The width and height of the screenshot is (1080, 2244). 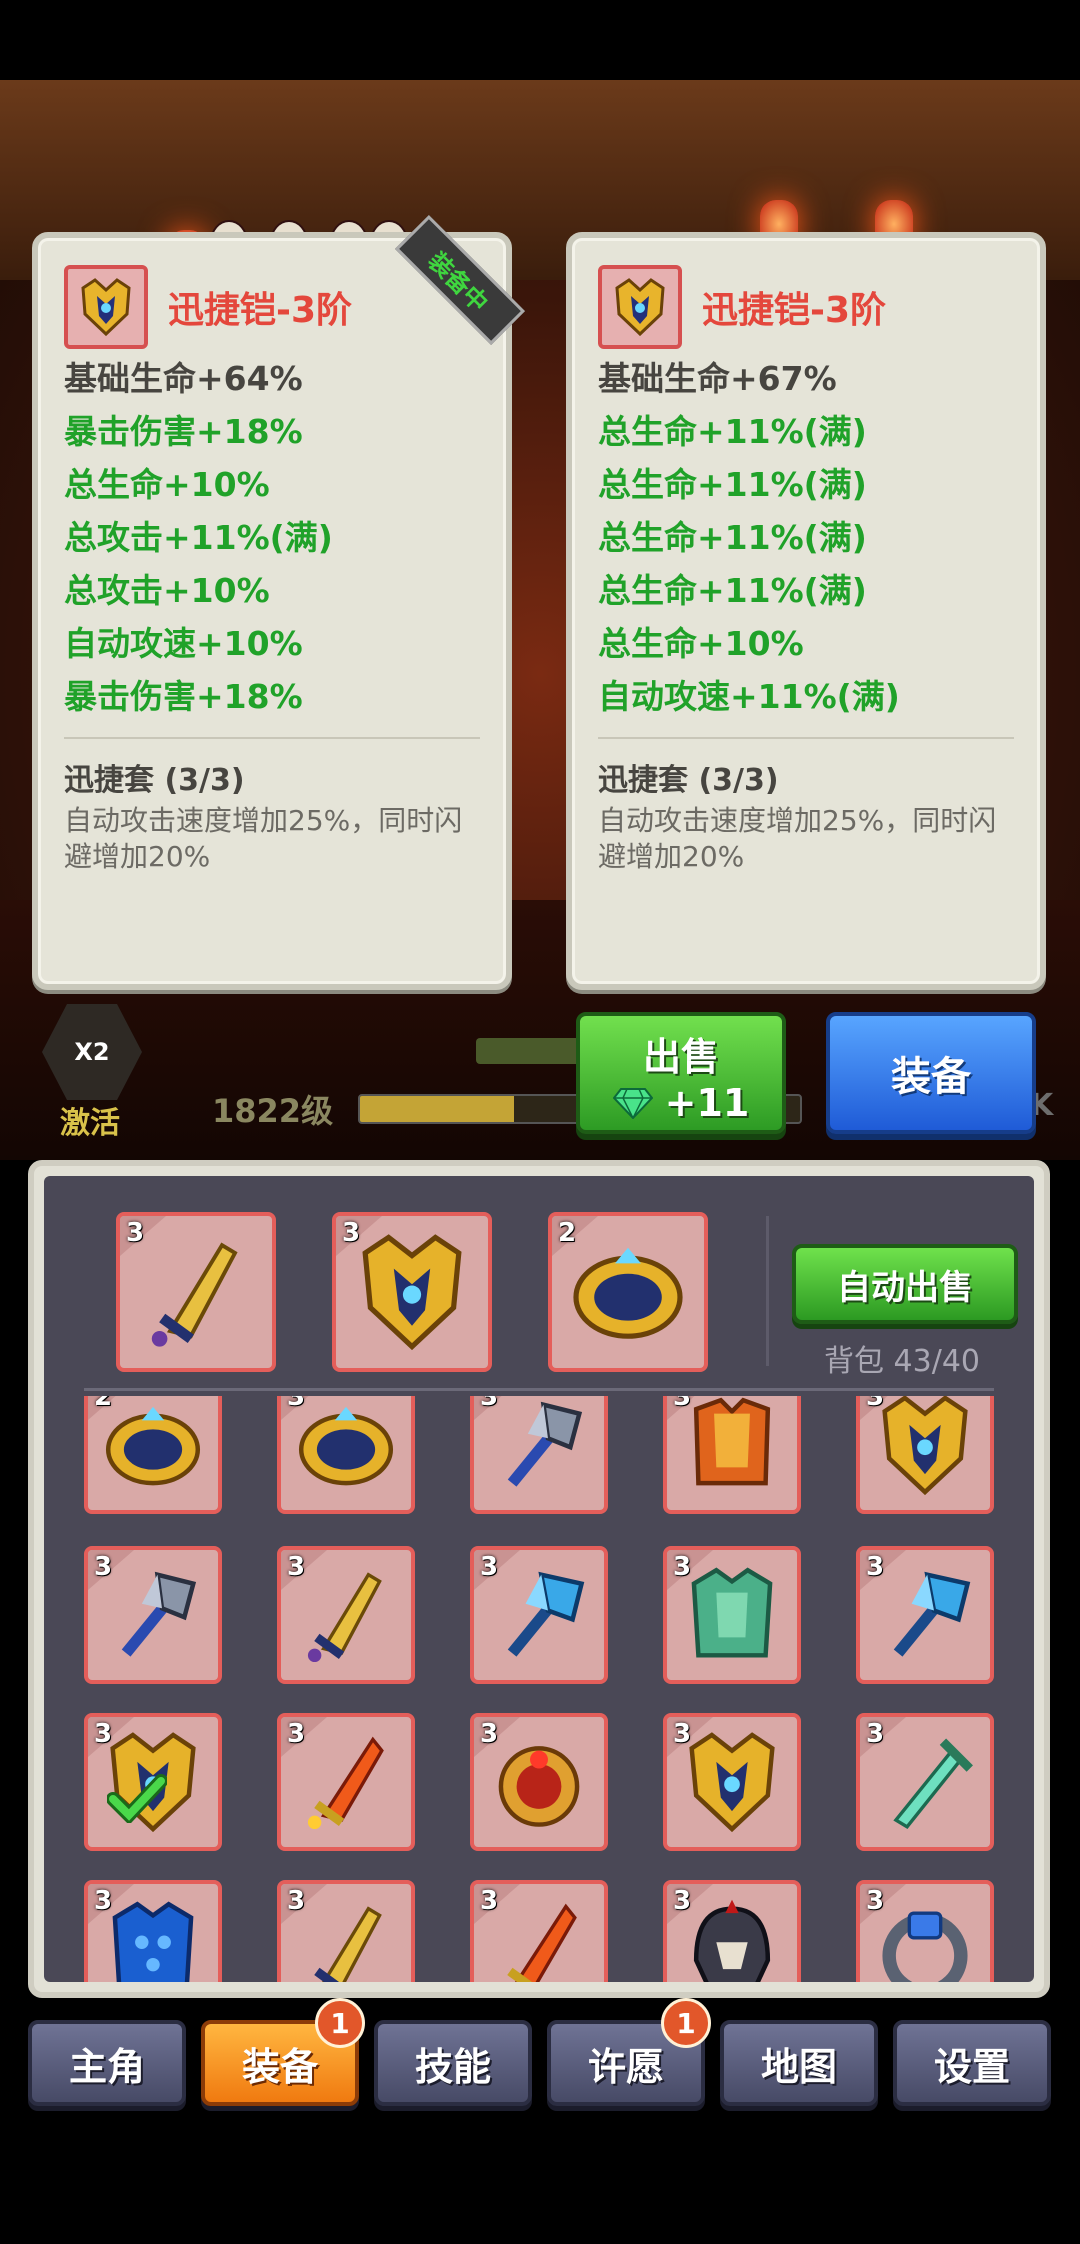 I want to click on stat-line: 基础生命+64%, so click(x=183, y=378).